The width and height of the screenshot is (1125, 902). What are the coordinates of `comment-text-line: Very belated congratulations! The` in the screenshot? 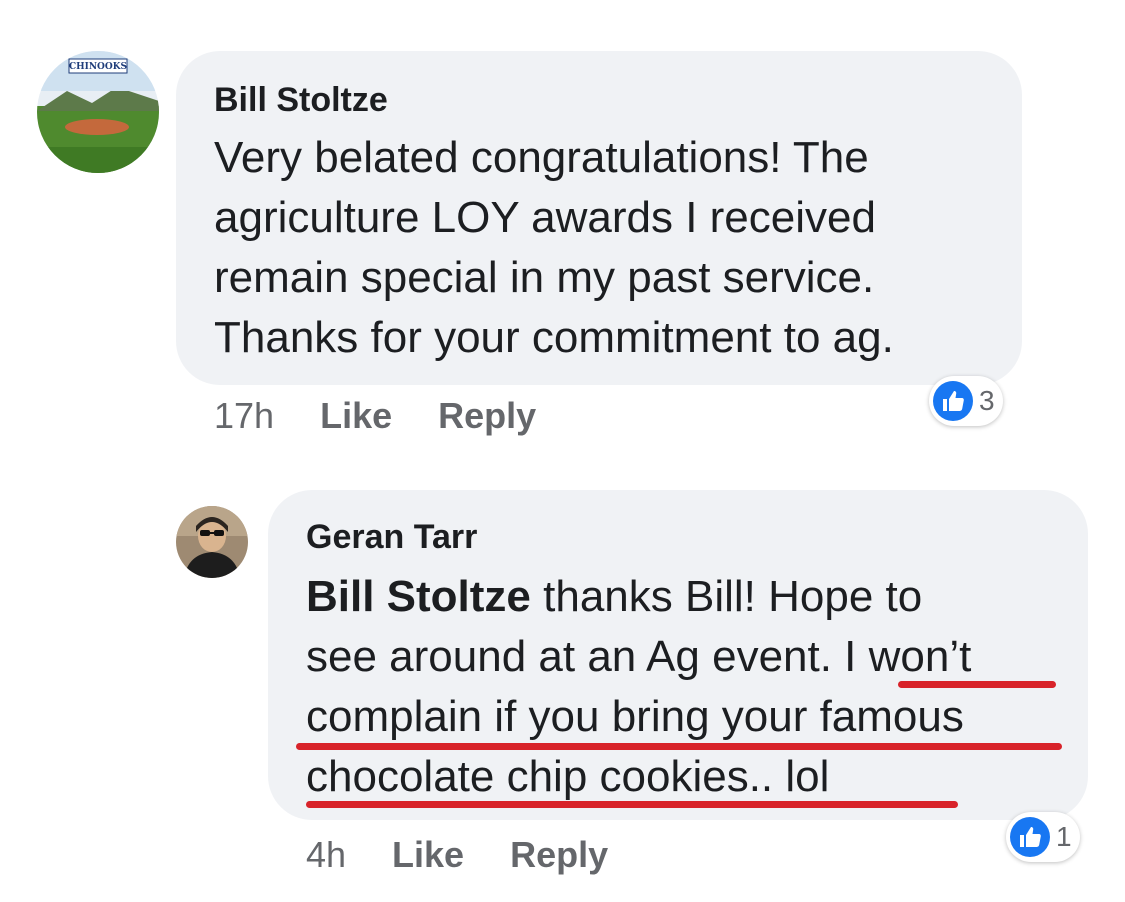 It's located at (541, 157).